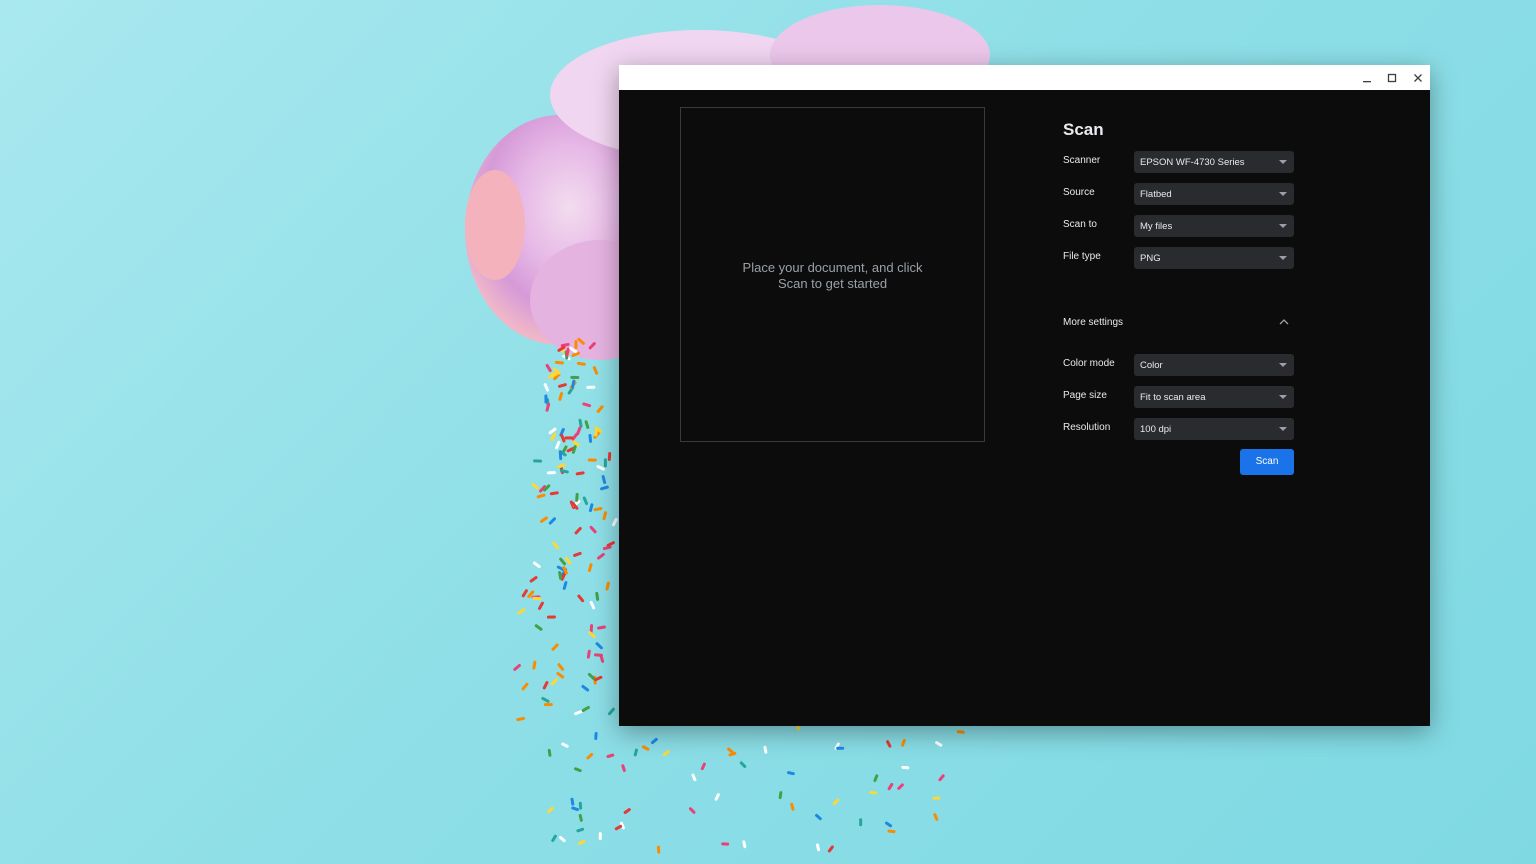  I want to click on source-row: Source Flatbed, so click(1179, 194).